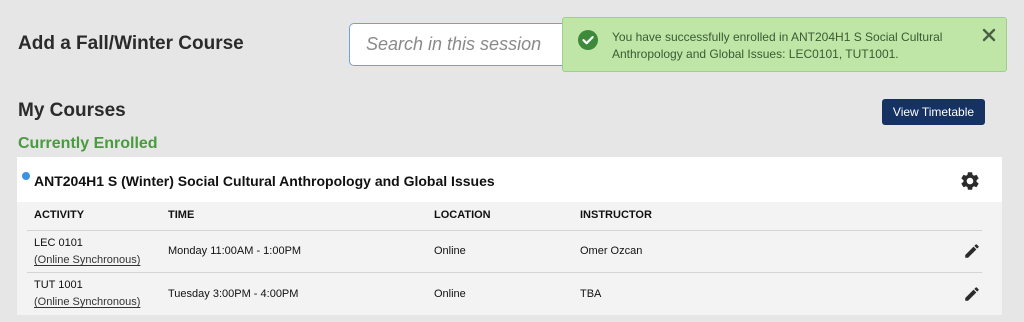  I want to click on activity-code: TUT 1001, so click(58, 285).